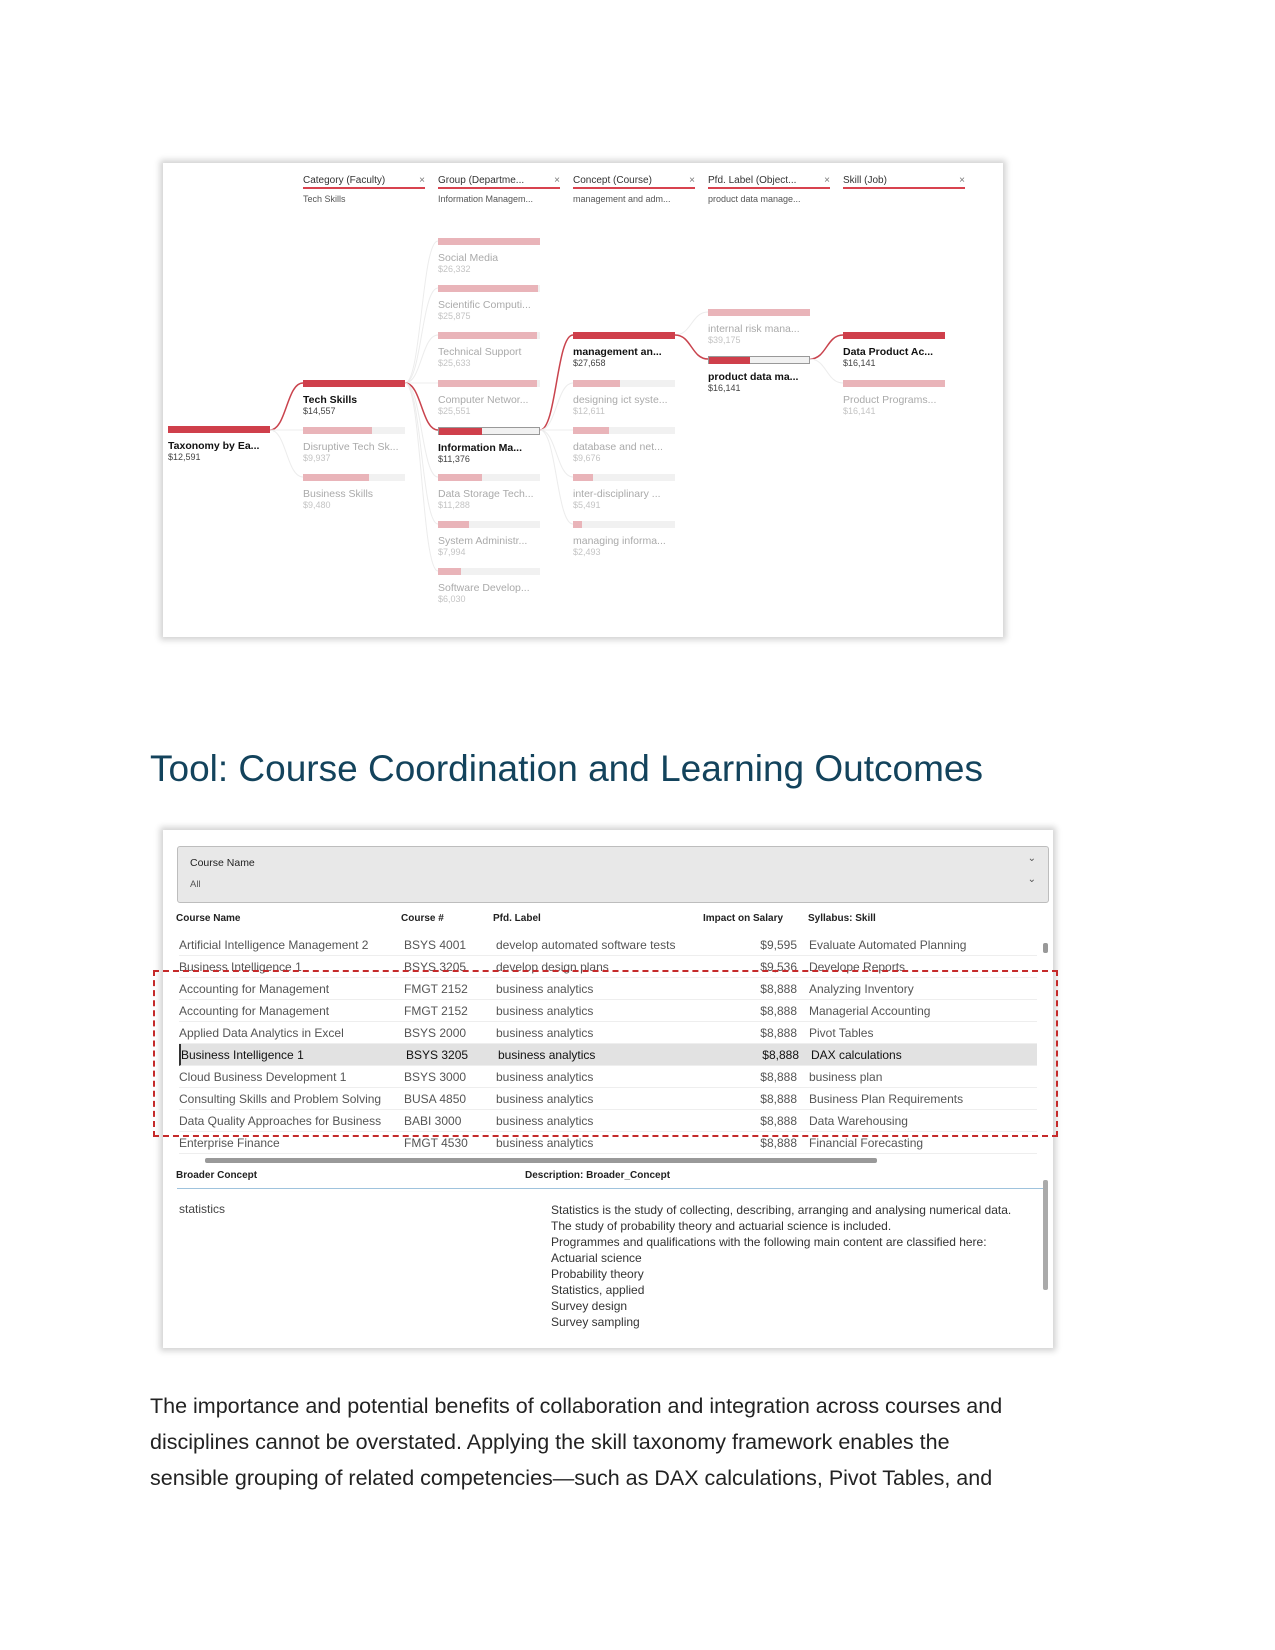 The height and width of the screenshot is (1650, 1275). I want to click on tree-node: Taxonomy by Ea... $12,591, so click(219, 444).